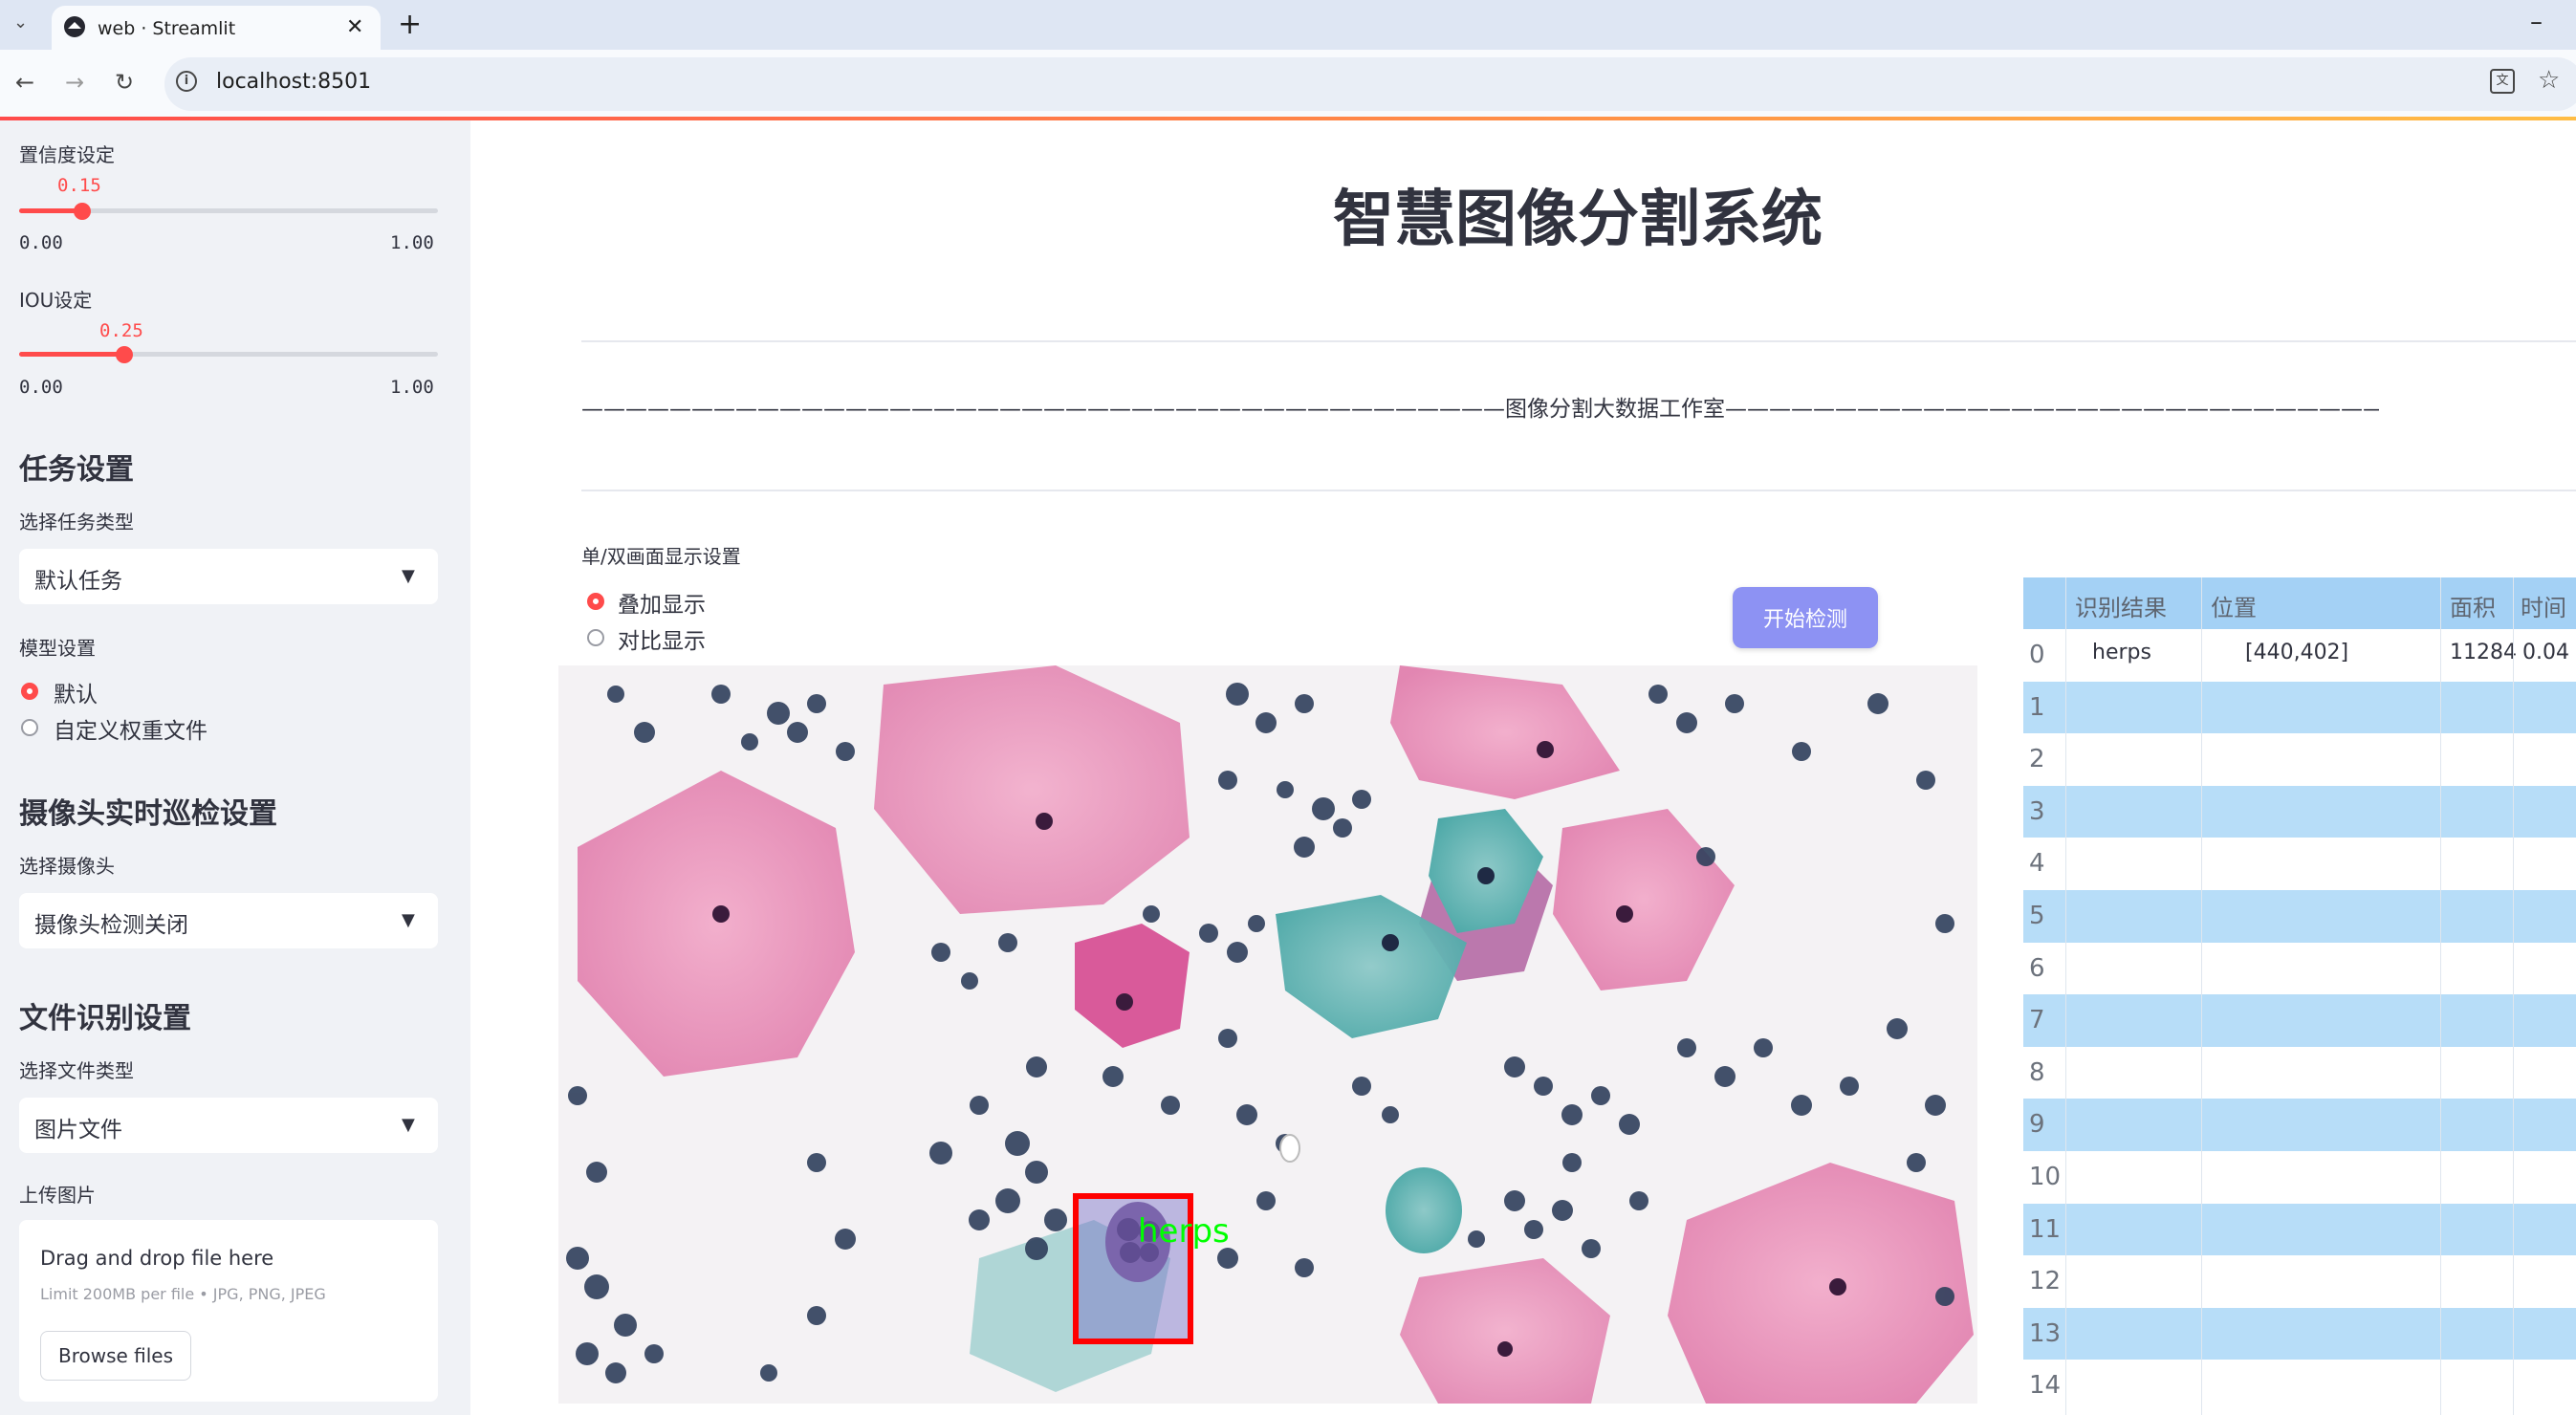  I want to click on cell-position: [440,402], so click(2297, 653).